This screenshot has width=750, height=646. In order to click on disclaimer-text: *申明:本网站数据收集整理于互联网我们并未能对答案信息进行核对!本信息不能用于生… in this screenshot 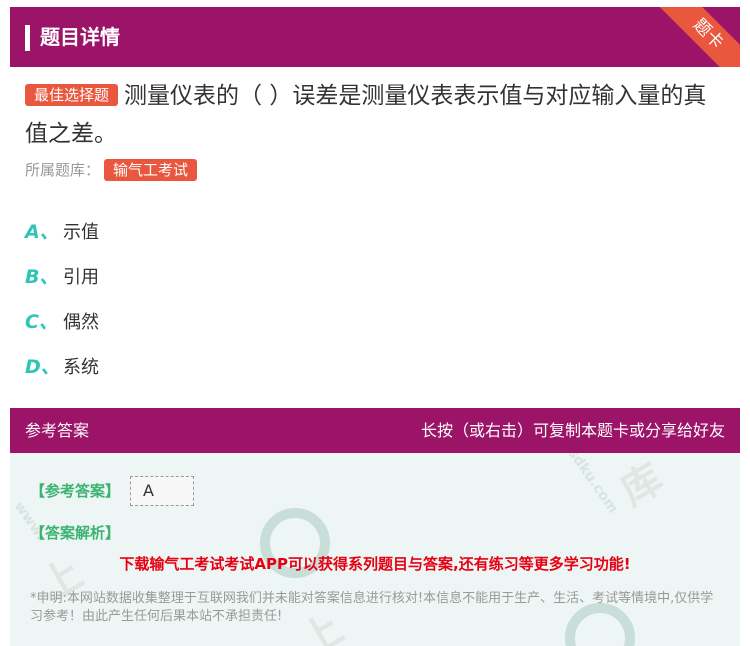, I will do `click(372, 607)`.